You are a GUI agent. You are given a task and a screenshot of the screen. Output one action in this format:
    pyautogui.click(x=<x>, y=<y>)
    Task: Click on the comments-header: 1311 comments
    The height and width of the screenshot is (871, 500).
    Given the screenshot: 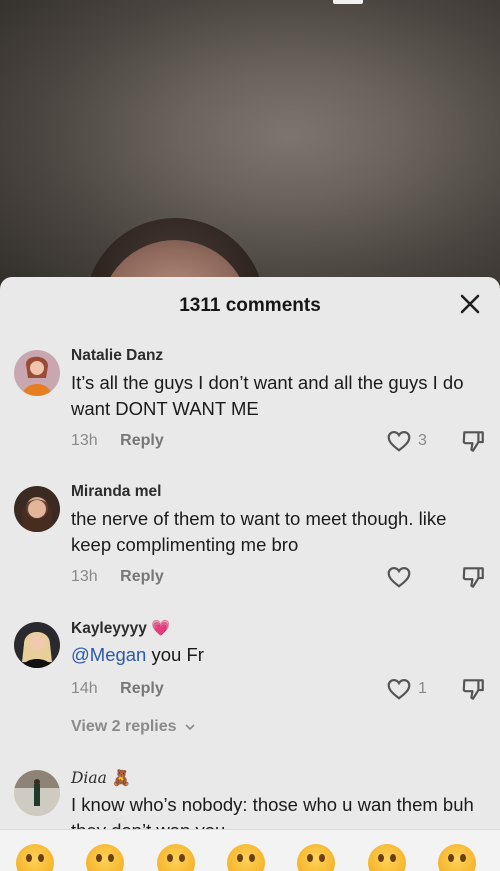 What is the action you would take?
    pyautogui.click(x=250, y=305)
    